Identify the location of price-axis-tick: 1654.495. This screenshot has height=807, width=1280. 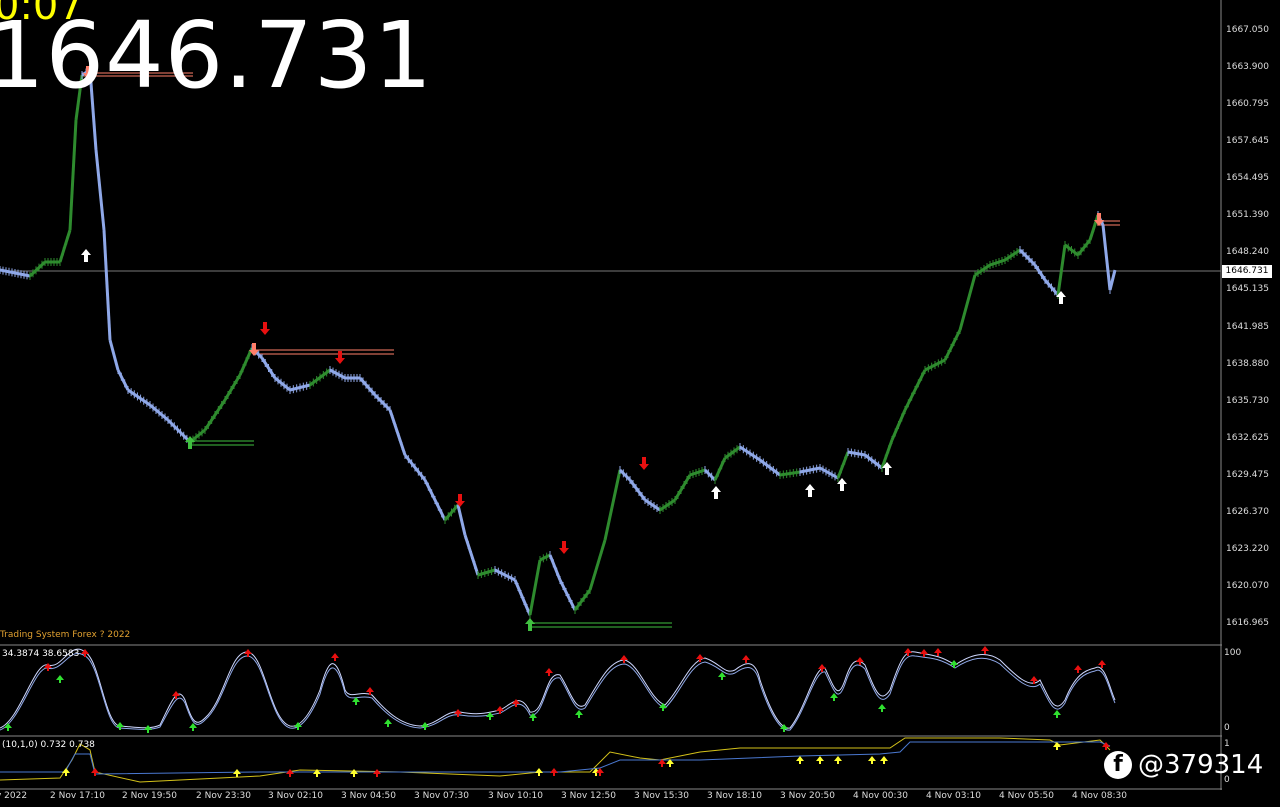
(1247, 178).